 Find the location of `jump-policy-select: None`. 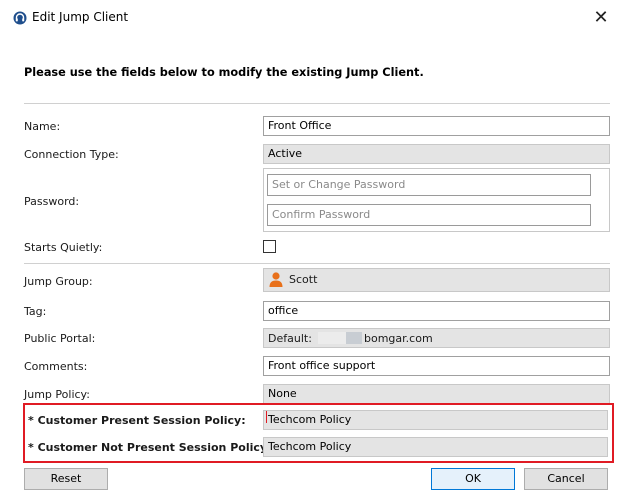

jump-policy-select: None is located at coordinates (436, 394).